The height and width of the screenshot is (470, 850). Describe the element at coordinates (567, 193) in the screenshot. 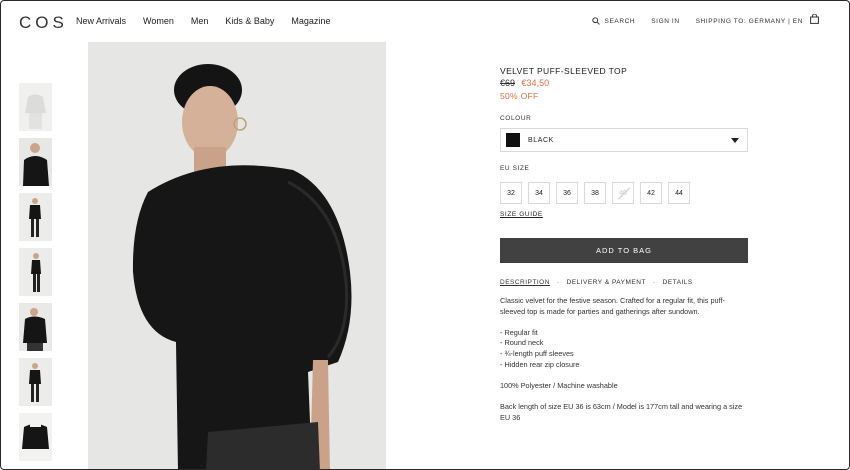

I see `size-option-36: 36` at that location.